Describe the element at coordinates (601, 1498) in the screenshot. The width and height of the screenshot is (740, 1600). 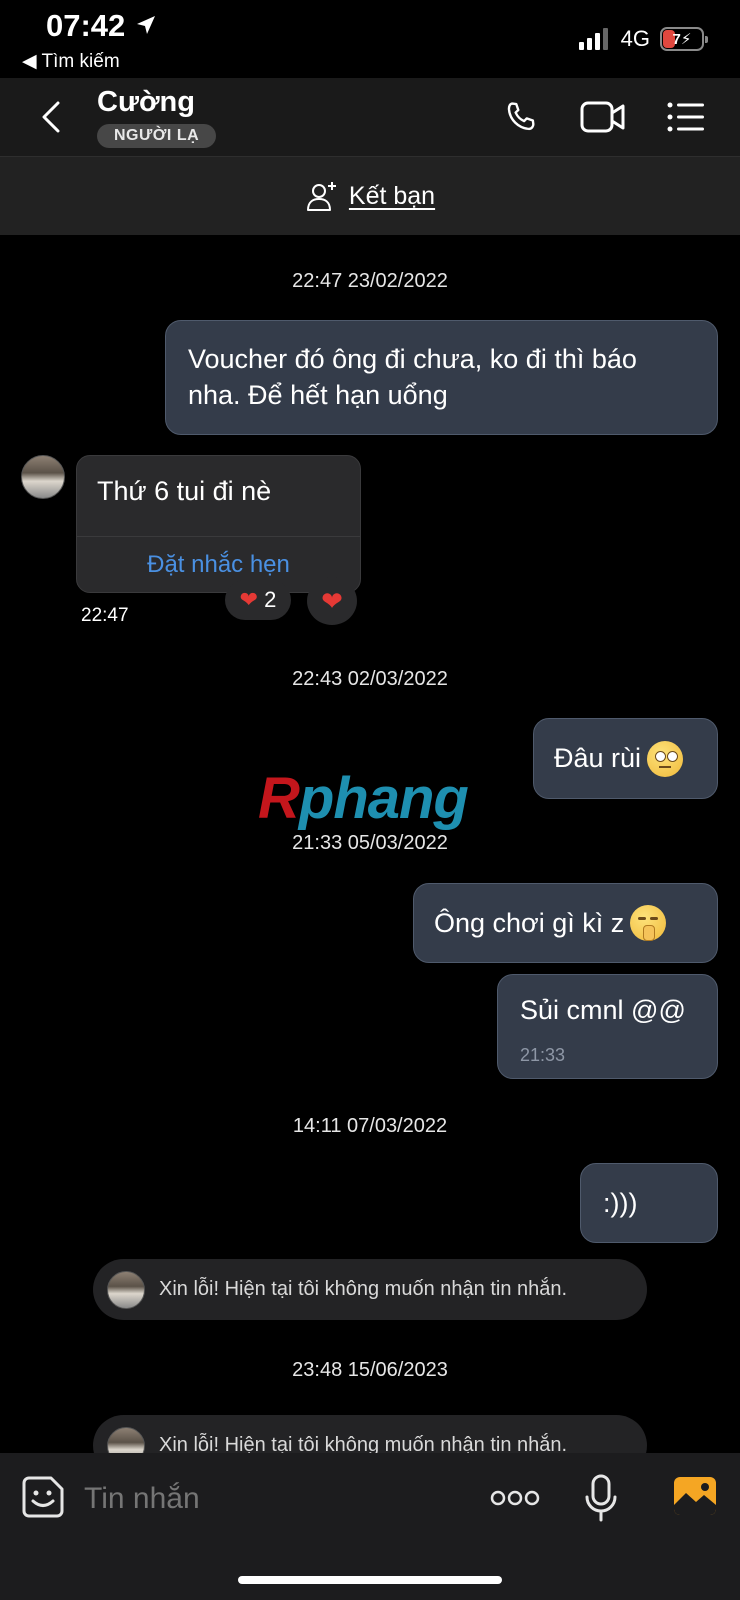
I see `microphone-icon` at that location.